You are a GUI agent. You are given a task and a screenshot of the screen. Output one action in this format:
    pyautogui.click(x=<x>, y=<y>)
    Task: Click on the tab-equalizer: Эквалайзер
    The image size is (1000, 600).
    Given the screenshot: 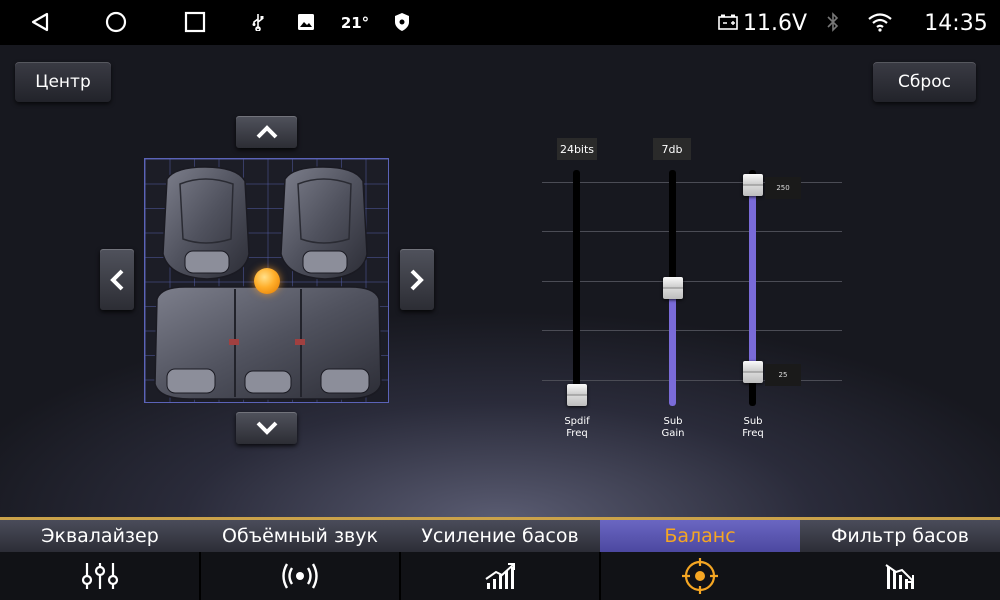 What is the action you would take?
    pyautogui.click(x=100, y=560)
    